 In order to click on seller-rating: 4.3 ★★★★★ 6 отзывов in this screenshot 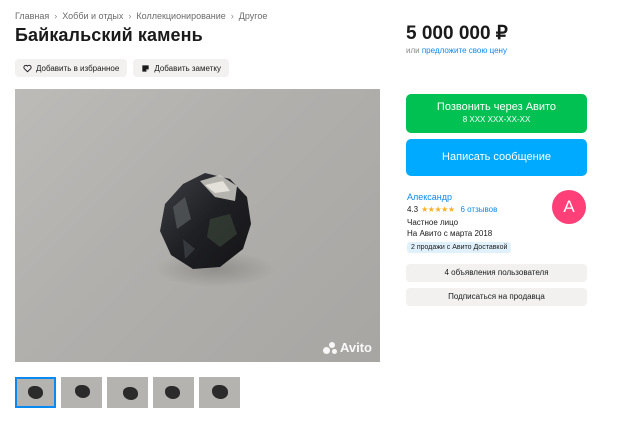, I will do `click(452, 209)`.